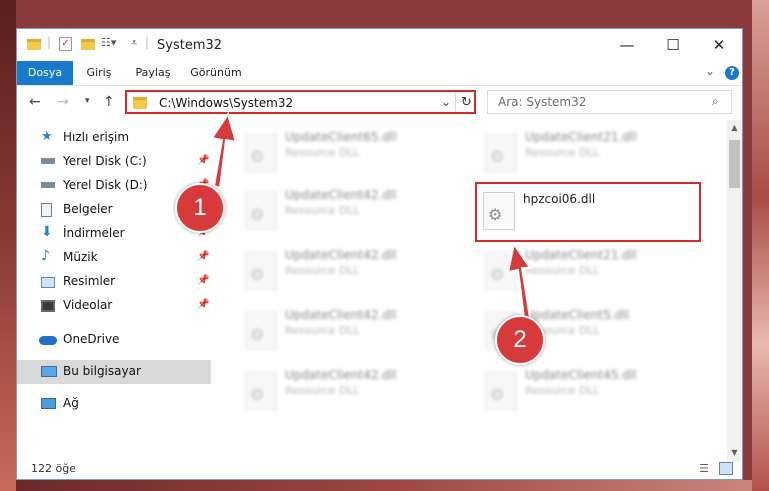 The width and height of the screenshot is (769, 491). What do you see at coordinates (520, 340) in the screenshot?
I see `step-badge-2: 2` at bounding box center [520, 340].